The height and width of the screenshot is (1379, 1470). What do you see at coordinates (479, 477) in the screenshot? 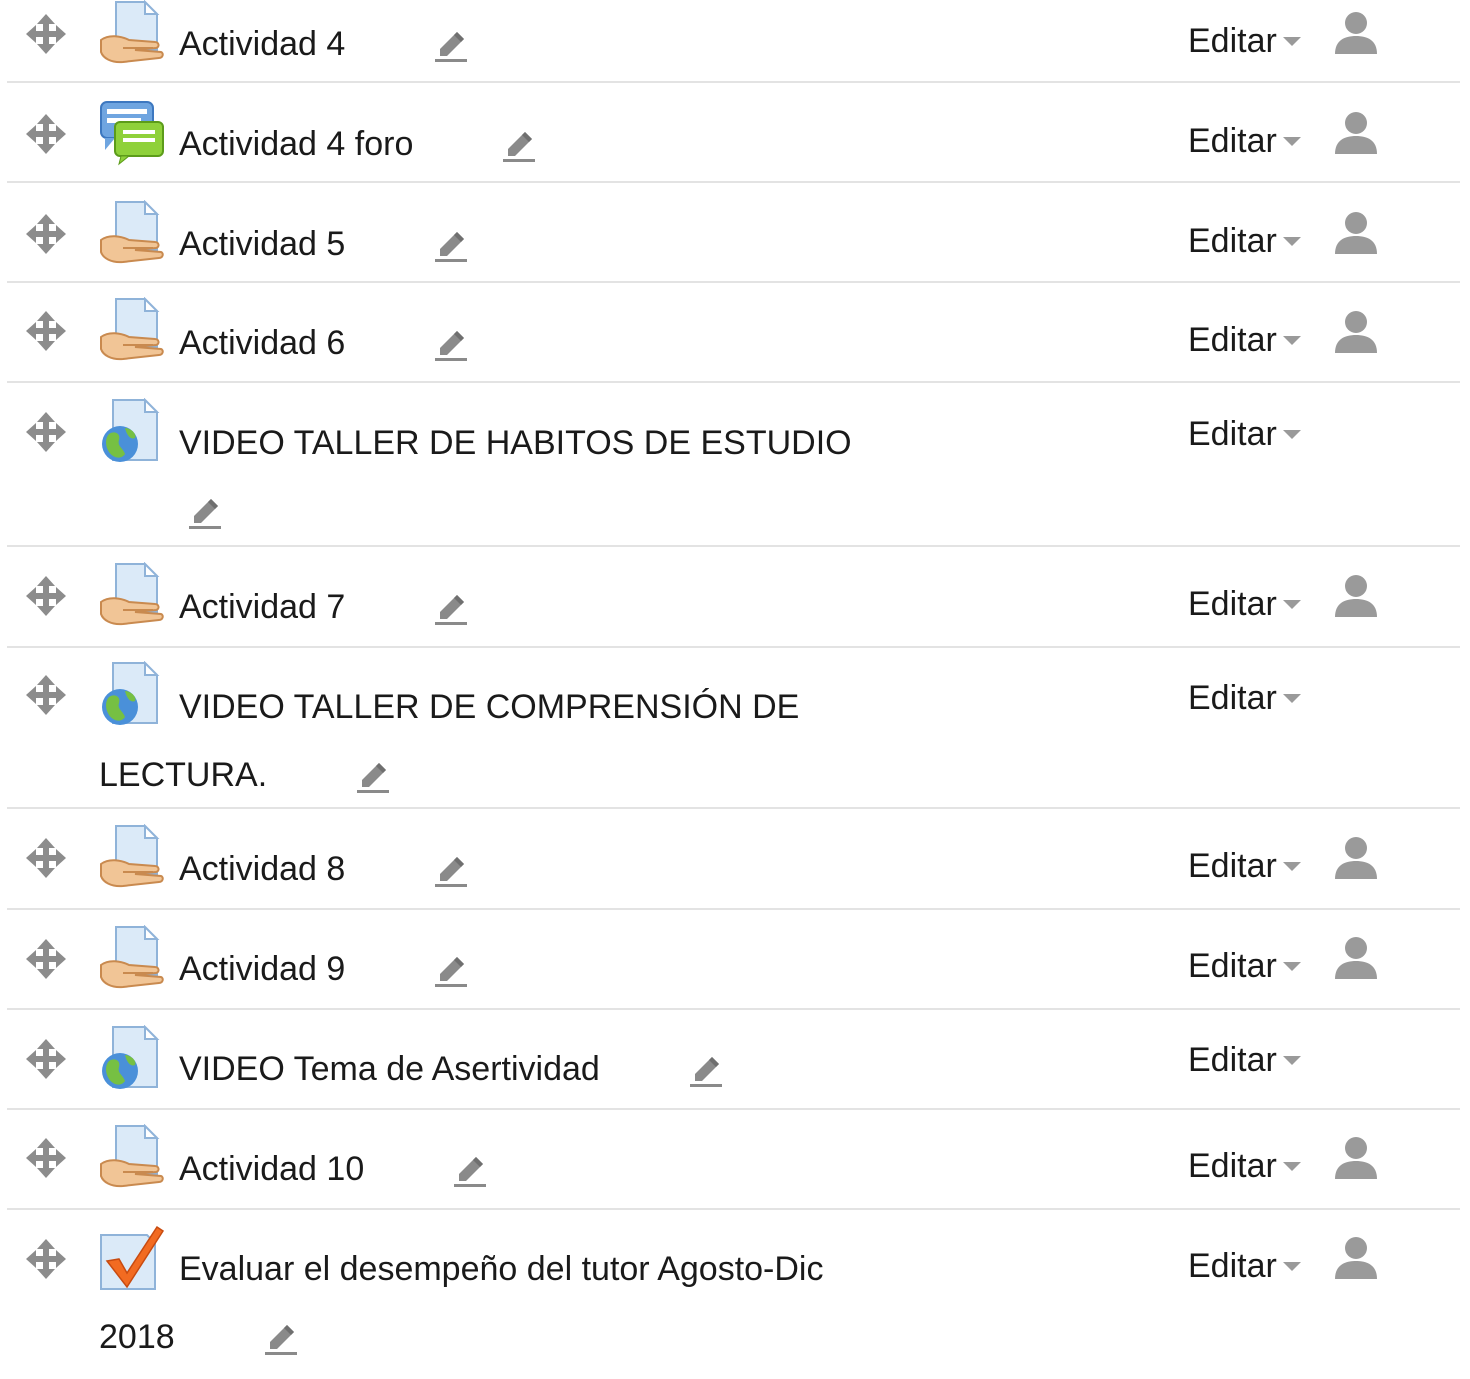
I see `activity-title-wrap: VIDEO TALLER DE HABITOS DE ESTUDIO` at bounding box center [479, 477].